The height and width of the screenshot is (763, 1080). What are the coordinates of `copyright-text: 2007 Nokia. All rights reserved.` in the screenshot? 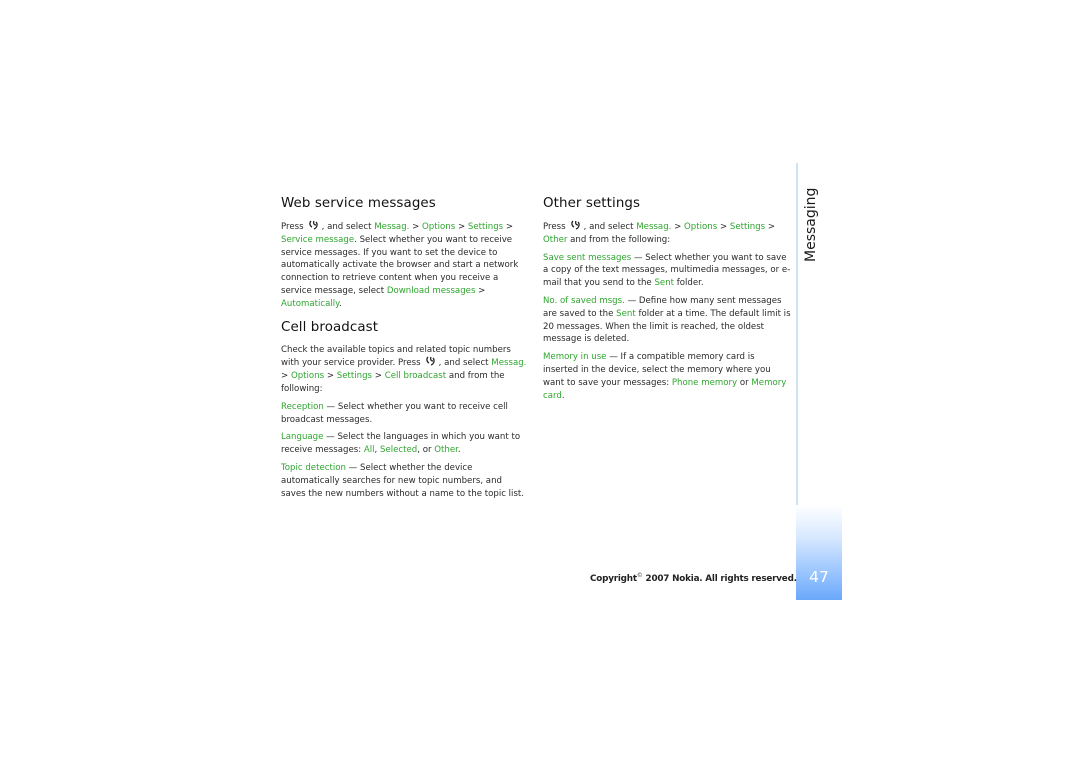 It's located at (721, 578).